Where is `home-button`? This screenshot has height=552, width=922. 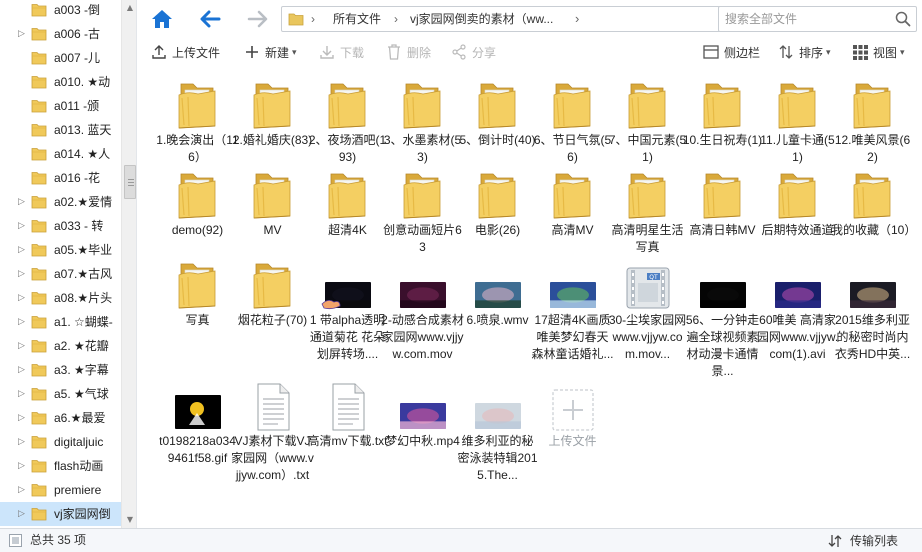 home-button is located at coordinates (162, 19).